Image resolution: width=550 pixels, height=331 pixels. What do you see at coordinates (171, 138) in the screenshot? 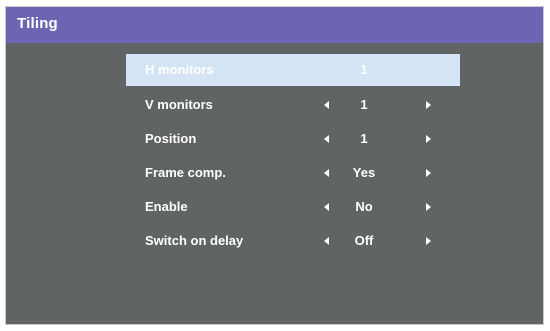
I see `menu-item-label: Position` at bounding box center [171, 138].